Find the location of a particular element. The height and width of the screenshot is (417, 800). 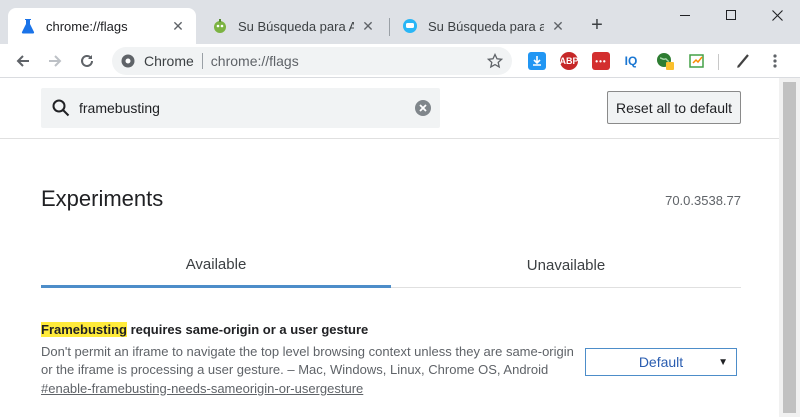

close-window-button is located at coordinates (777, 15).